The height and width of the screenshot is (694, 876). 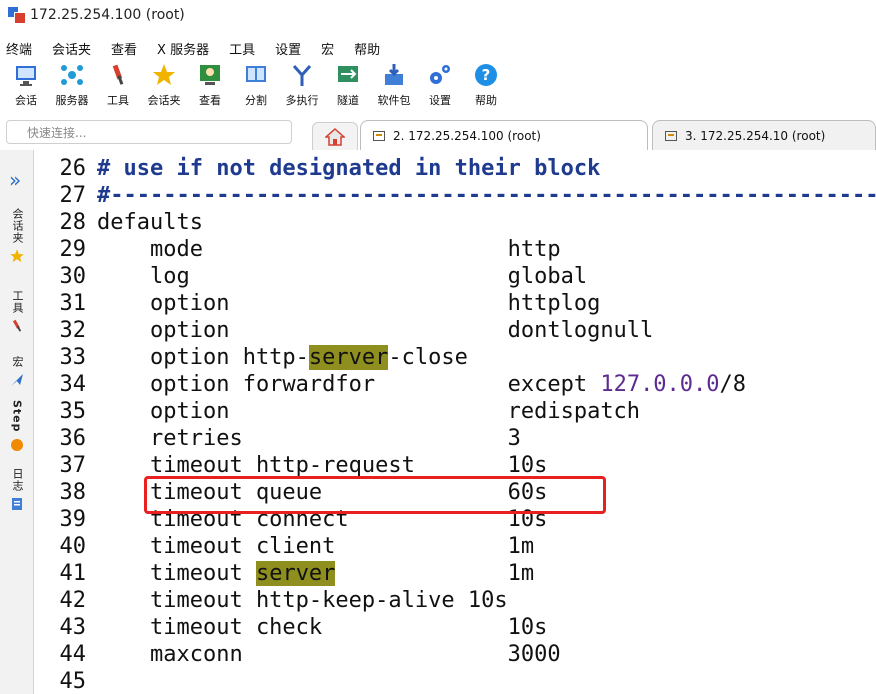 I want to click on code-text: /8, so click(x=733, y=384).